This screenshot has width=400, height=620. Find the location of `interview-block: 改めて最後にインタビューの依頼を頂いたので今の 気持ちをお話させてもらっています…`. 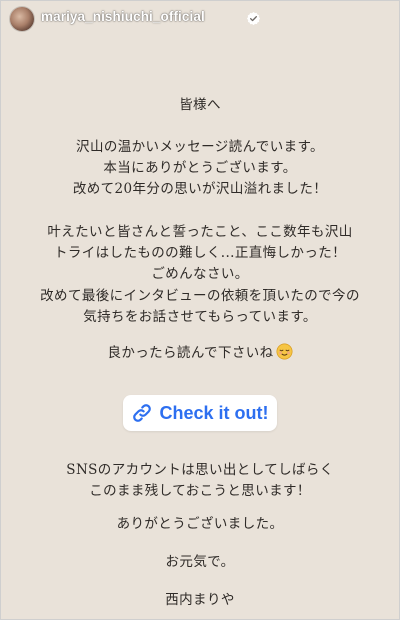

interview-block: 改めて最後にインタビューの依頼を頂いたので今の 気持ちをお話させてもらっています… is located at coordinates (200, 307).